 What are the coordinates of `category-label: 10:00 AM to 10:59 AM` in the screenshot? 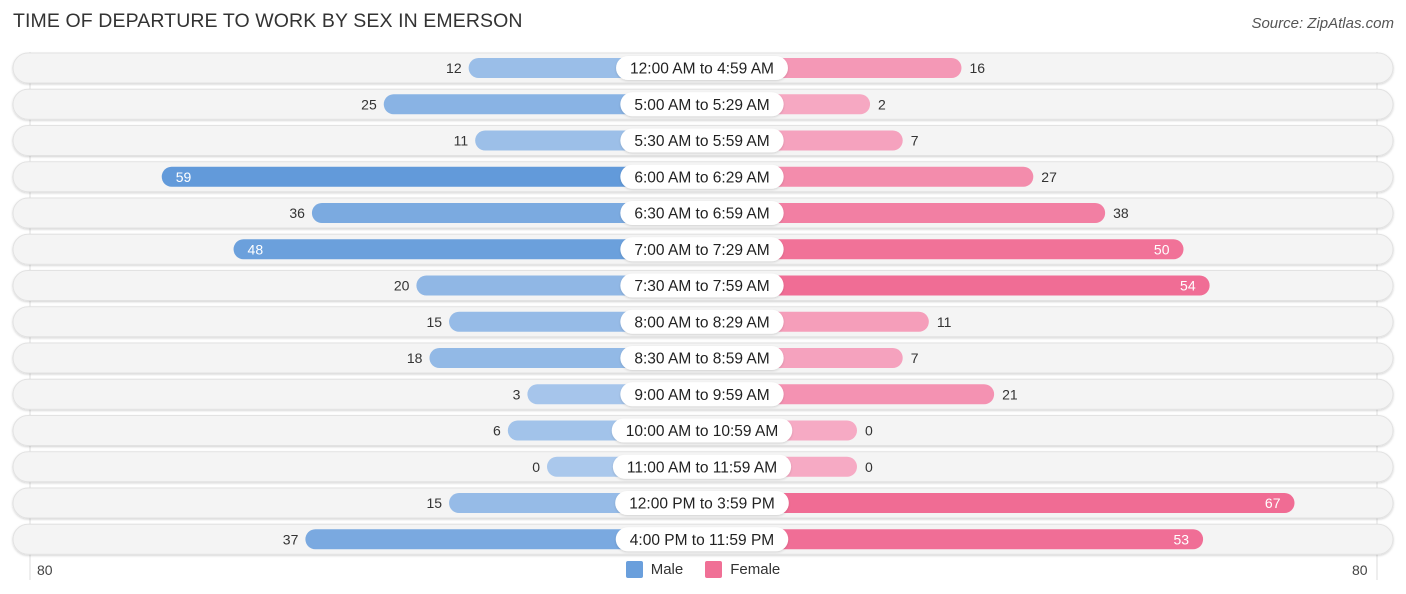 It's located at (702, 431).